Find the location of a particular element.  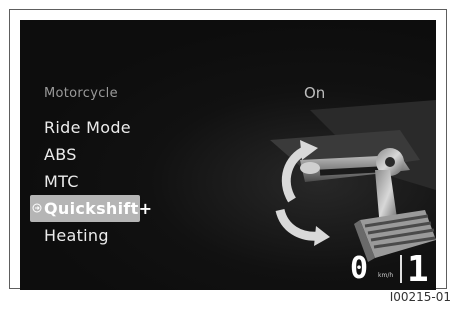

menu-item-mtc: MTC is located at coordinates (99, 181).